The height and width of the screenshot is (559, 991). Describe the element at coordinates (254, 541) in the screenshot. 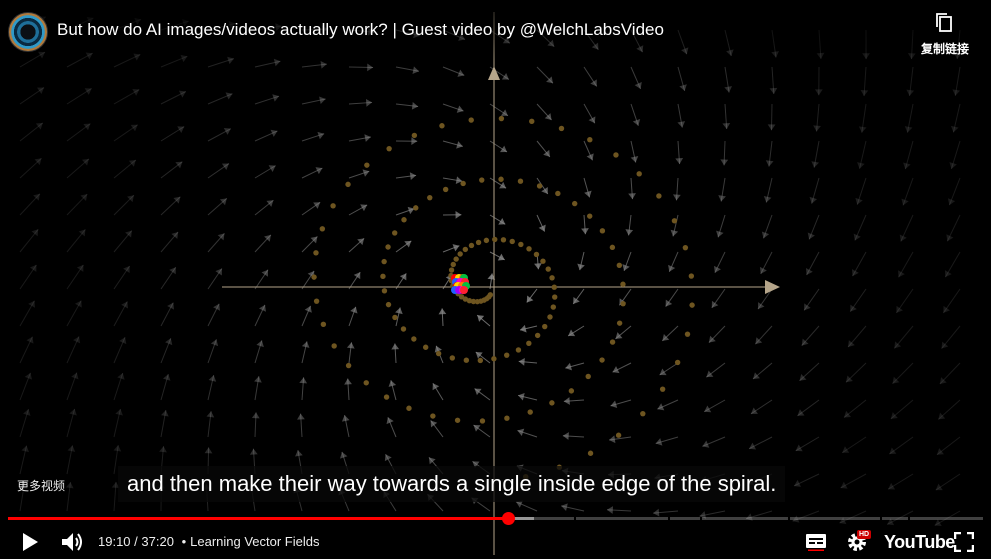

I see `chapter-title: Learning Vector Fields` at that location.